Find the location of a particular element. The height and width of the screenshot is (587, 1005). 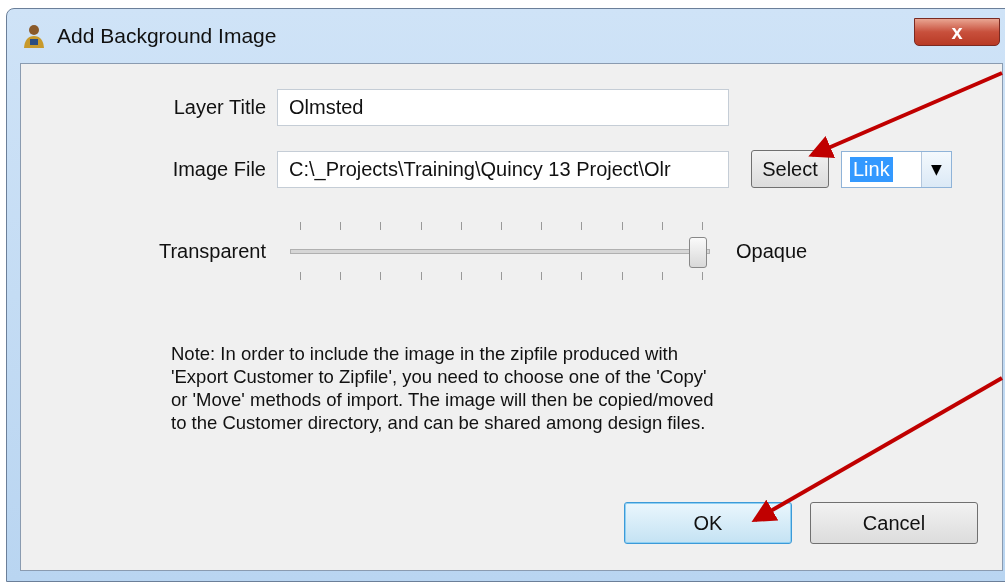

input-field: Olmsted is located at coordinates (503, 107).